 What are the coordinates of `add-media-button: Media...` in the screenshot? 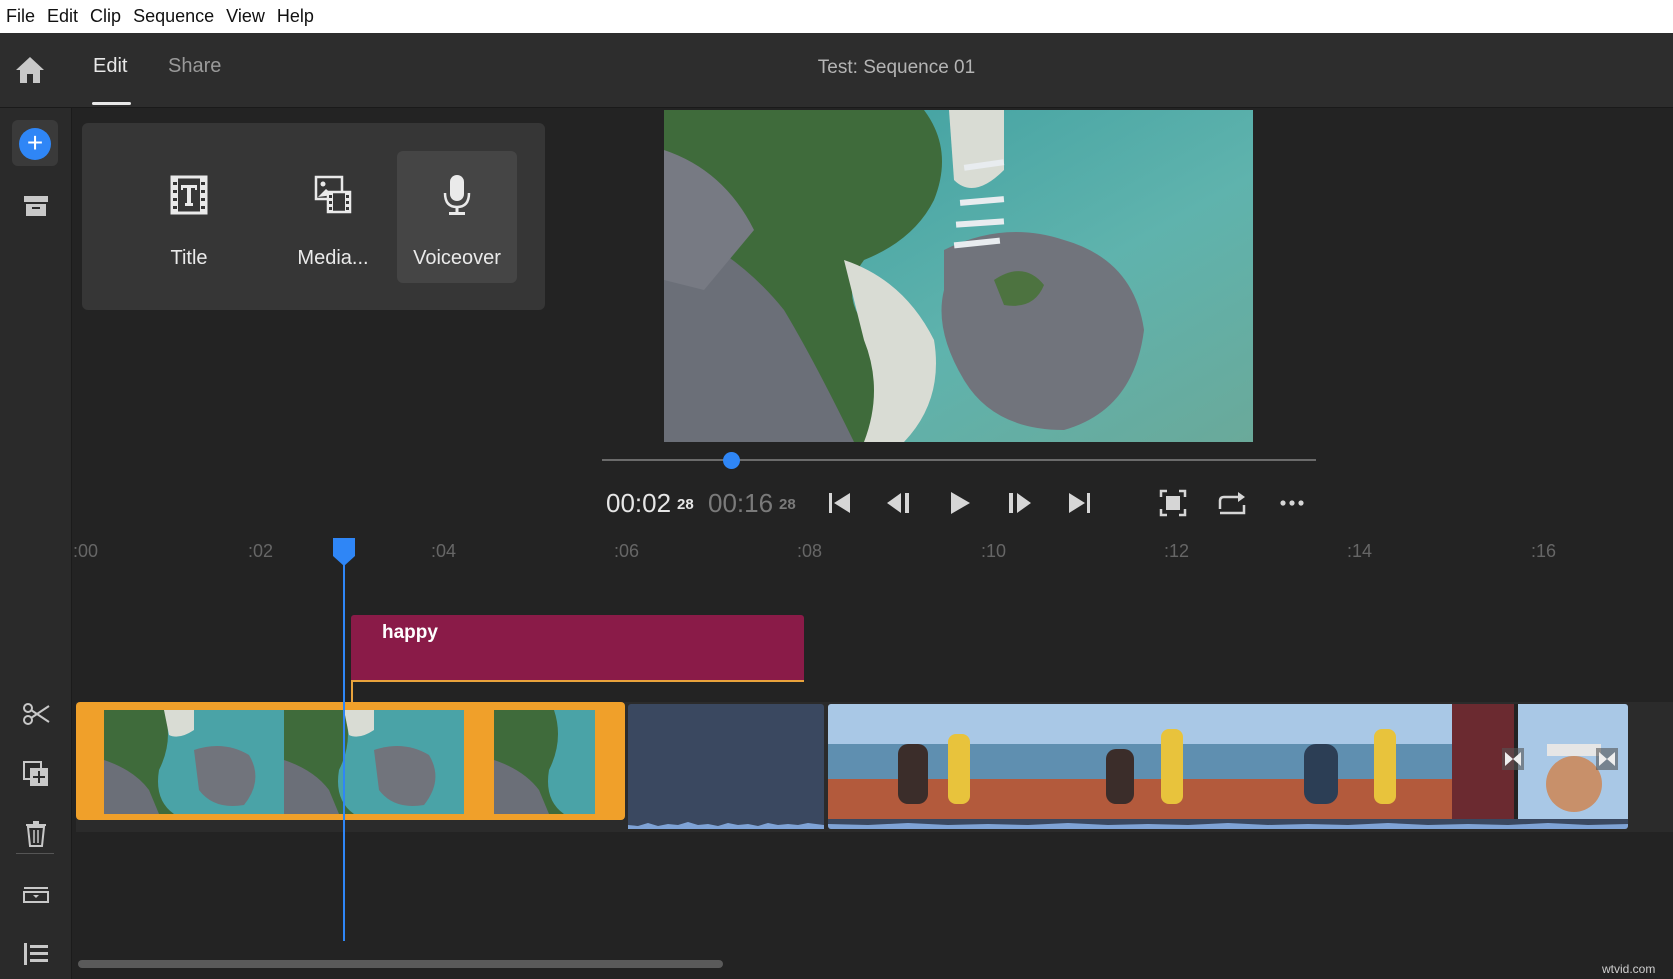 It's located at (333, 217).